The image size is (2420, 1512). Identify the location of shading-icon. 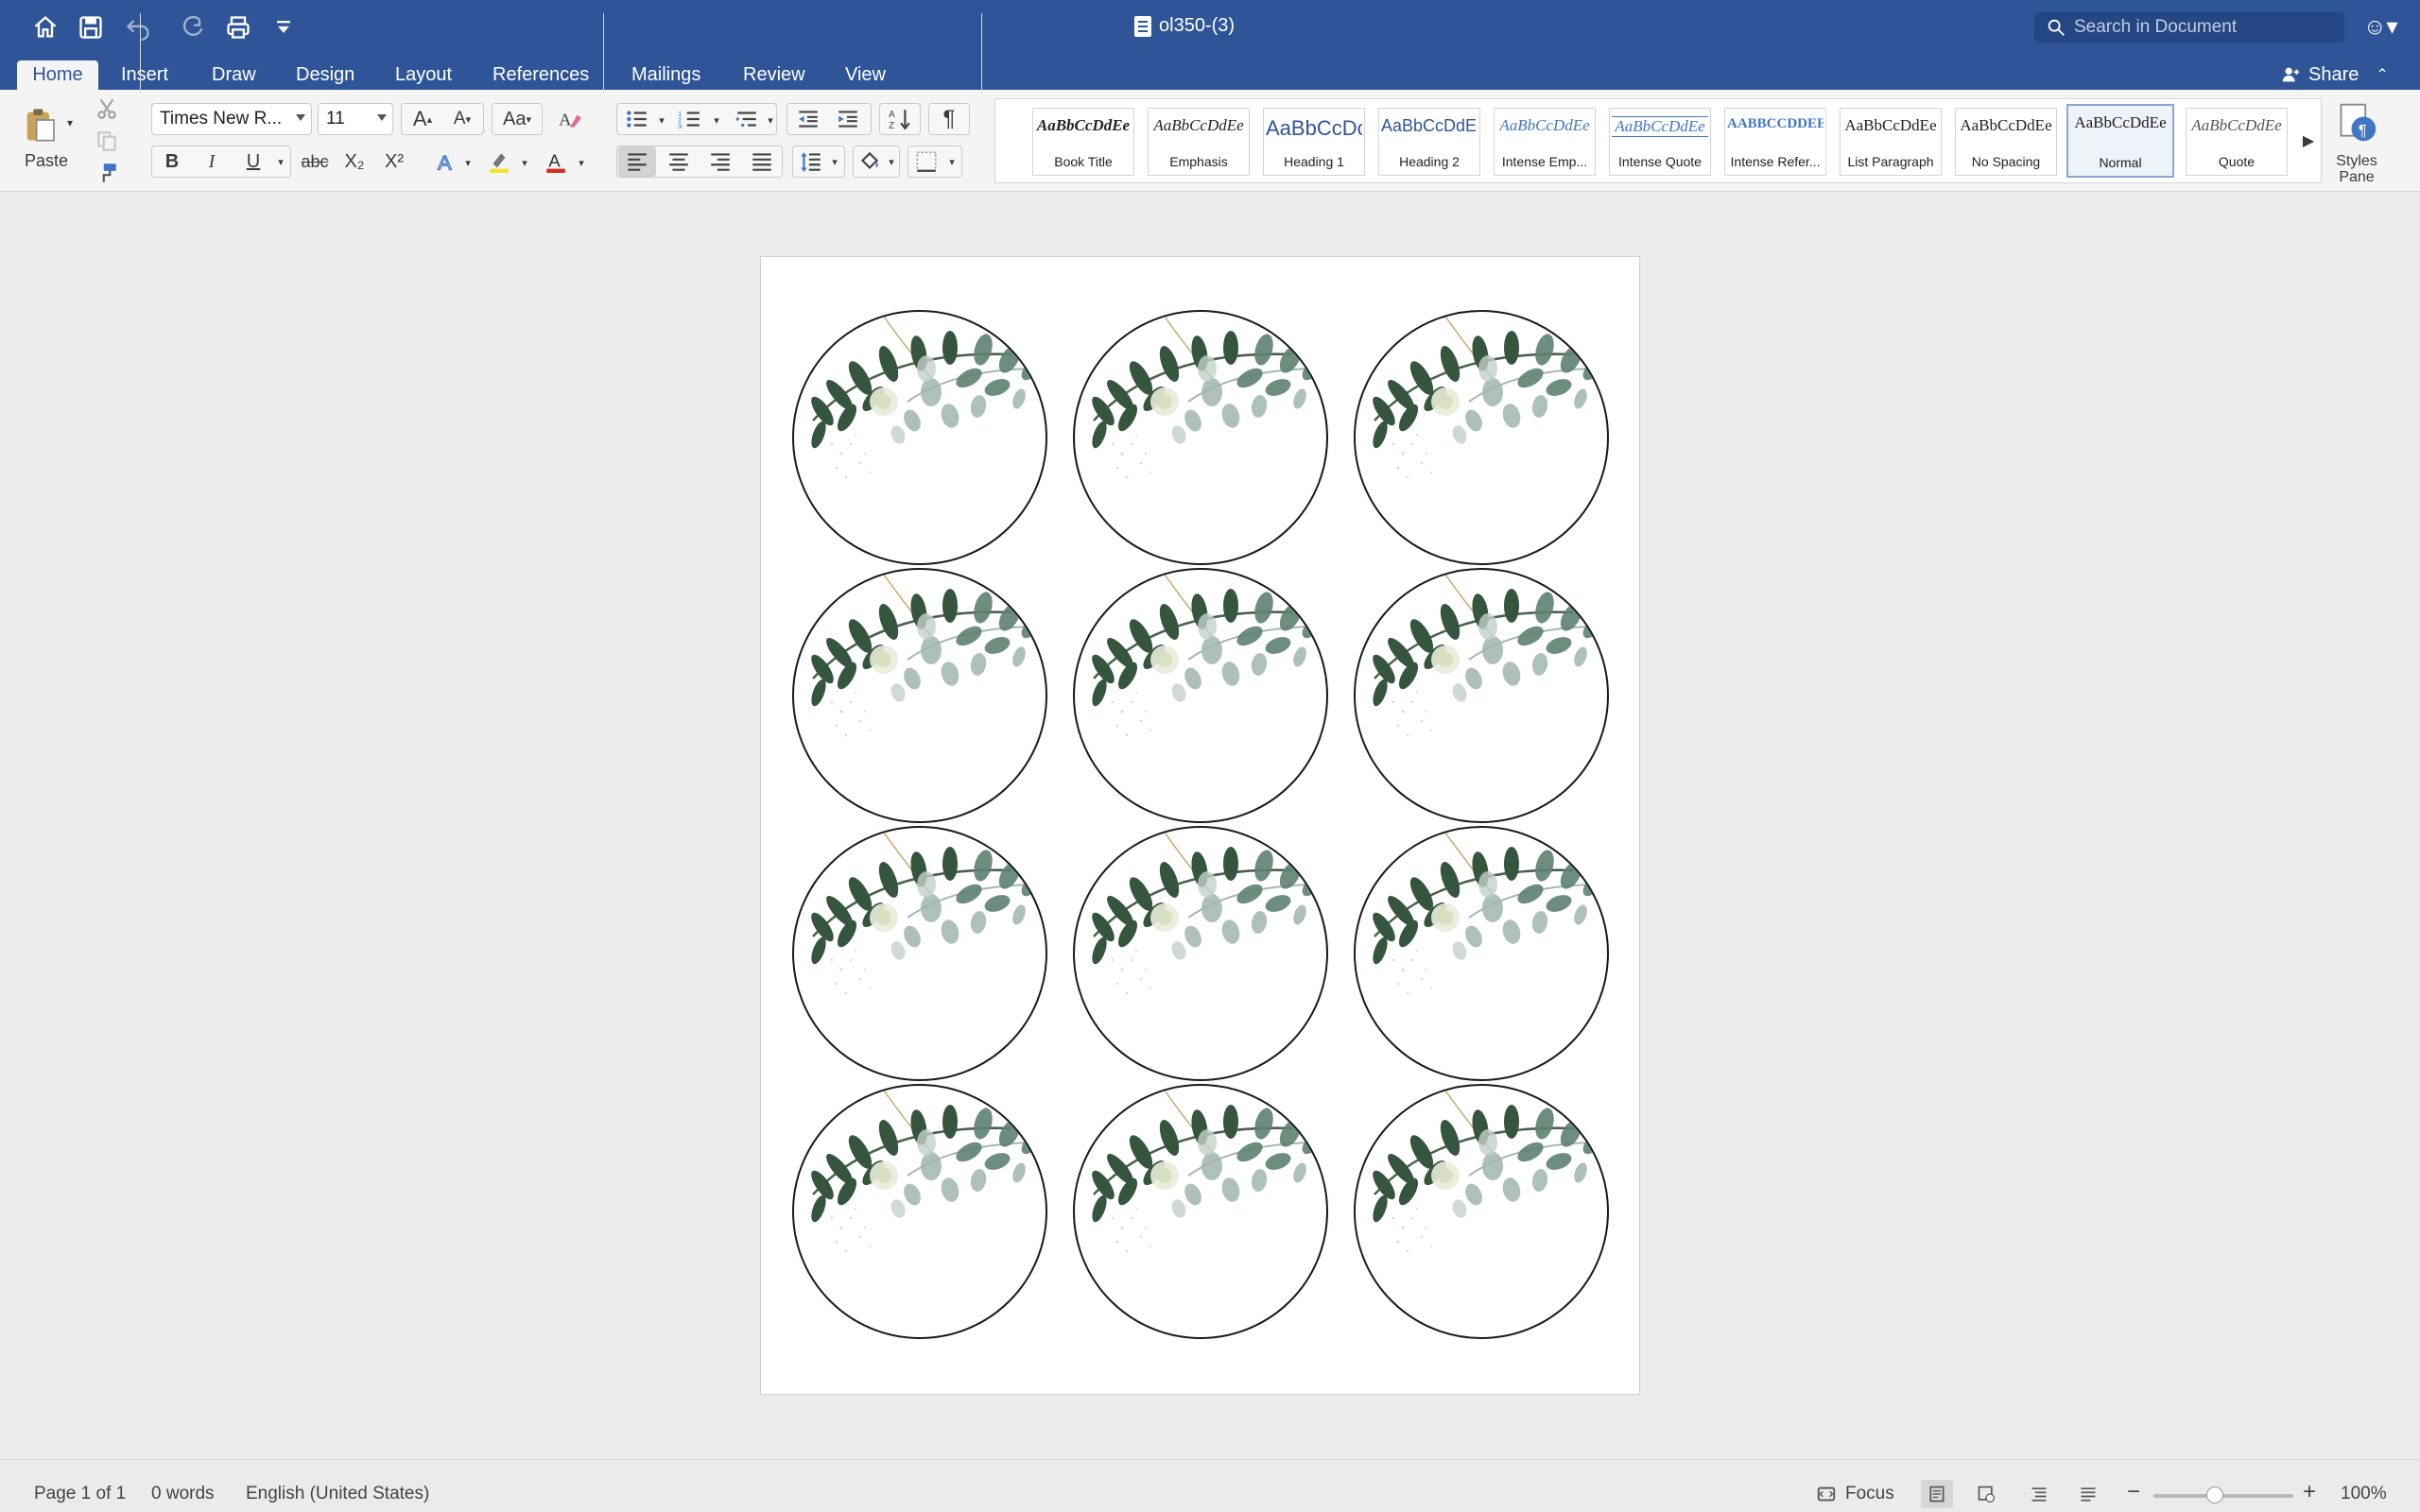
(870, 161).